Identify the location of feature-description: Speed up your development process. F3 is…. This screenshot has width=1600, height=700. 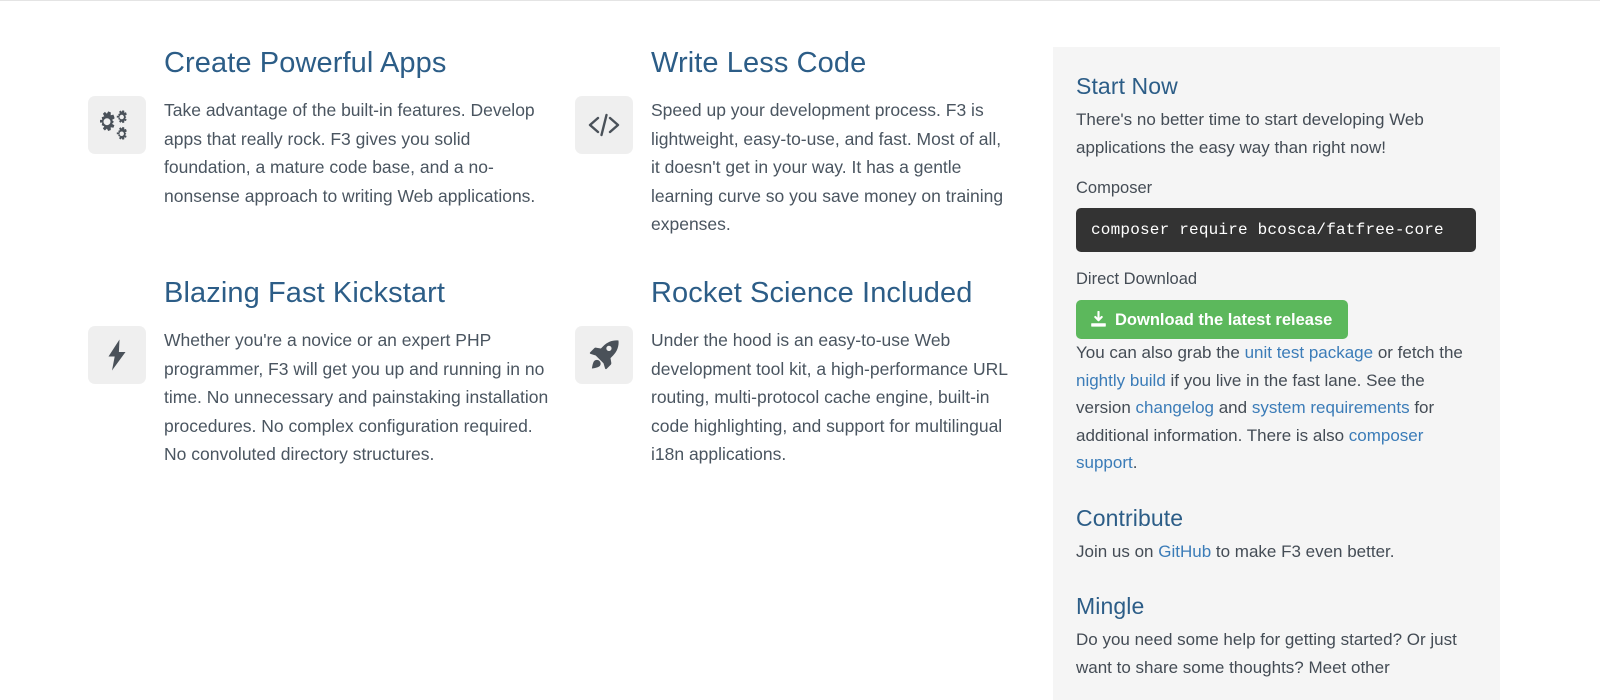
(827, 167).